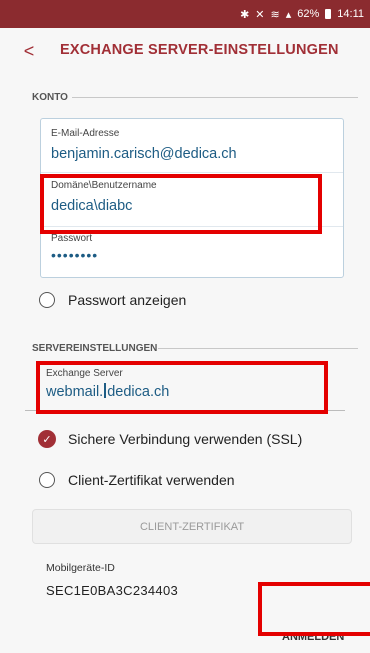 This screenshot has width=370, height=653. I want to click on clock: 14:11, so click(350, 14).